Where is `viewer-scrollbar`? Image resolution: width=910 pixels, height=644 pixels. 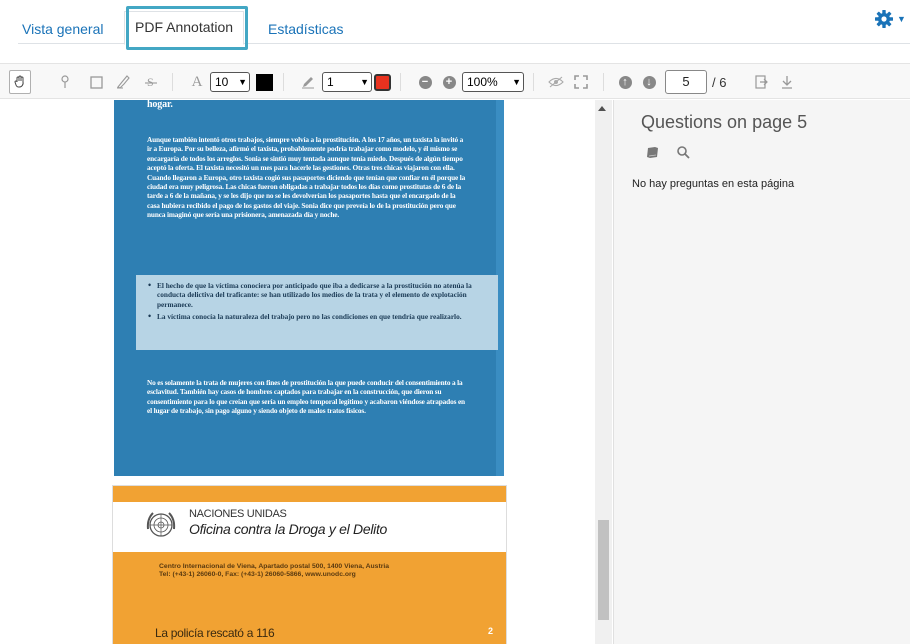
viewer-scrollbar is located at coordinates (603, 372).